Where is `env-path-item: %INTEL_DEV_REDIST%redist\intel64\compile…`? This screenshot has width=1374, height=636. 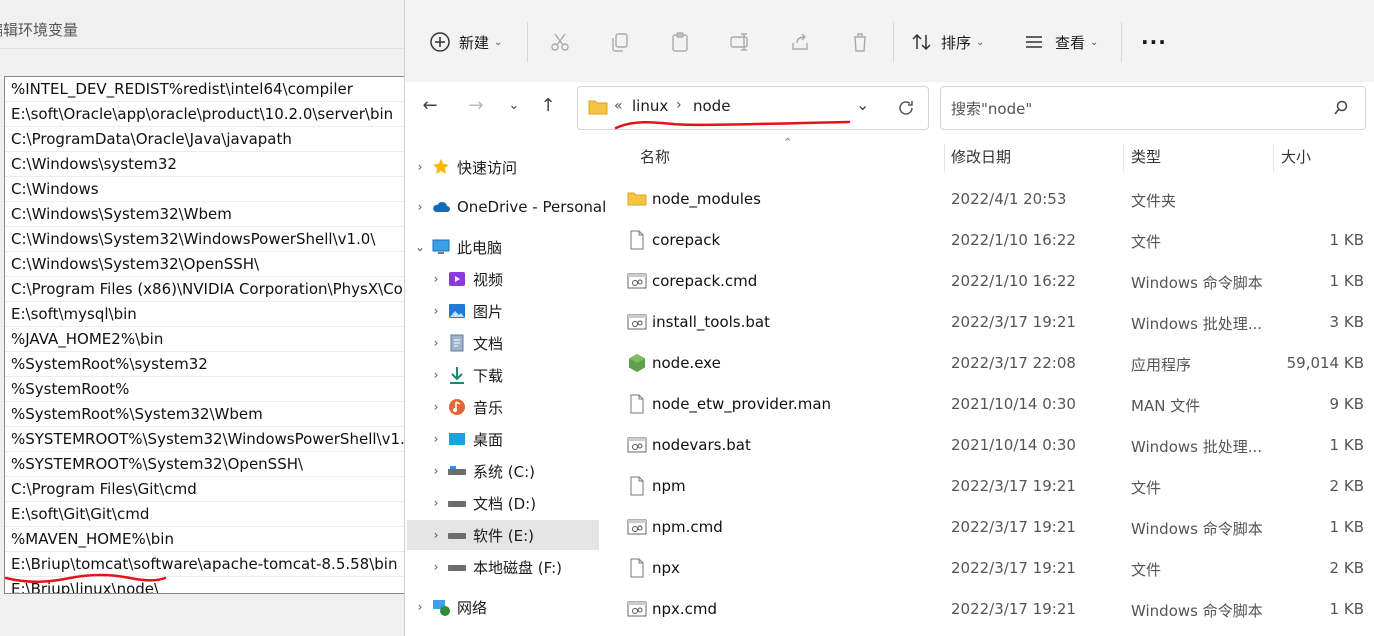
env-path-item: %INTEL_DEV_REDIST%redist\intel64\compile… is located at coordinates (205, 89).